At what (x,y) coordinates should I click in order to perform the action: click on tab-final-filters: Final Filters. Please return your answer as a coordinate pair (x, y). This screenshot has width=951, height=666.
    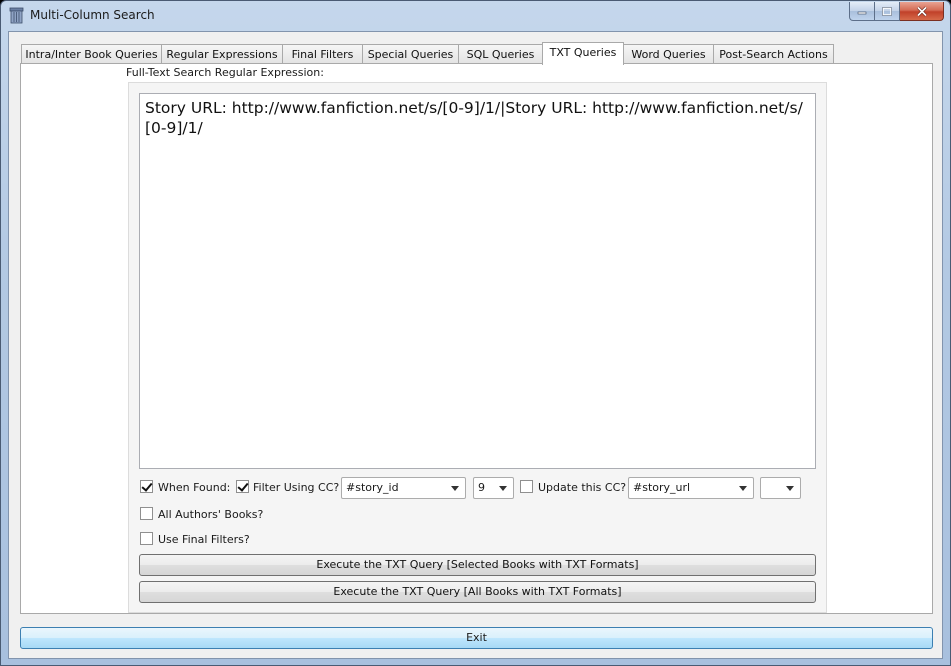
    Looking at the image, I should click on (322, 54).